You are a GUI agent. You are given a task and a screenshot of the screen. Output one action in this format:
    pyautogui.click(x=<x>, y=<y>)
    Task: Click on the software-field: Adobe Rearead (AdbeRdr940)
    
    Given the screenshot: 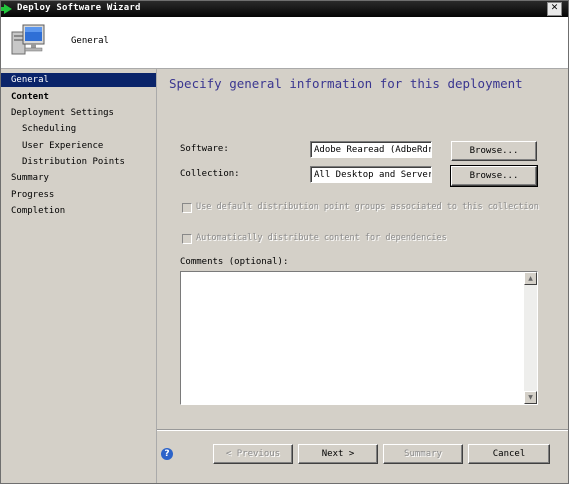 What is the action you would take?
    pyautogui.click(x=371, y=149)
    